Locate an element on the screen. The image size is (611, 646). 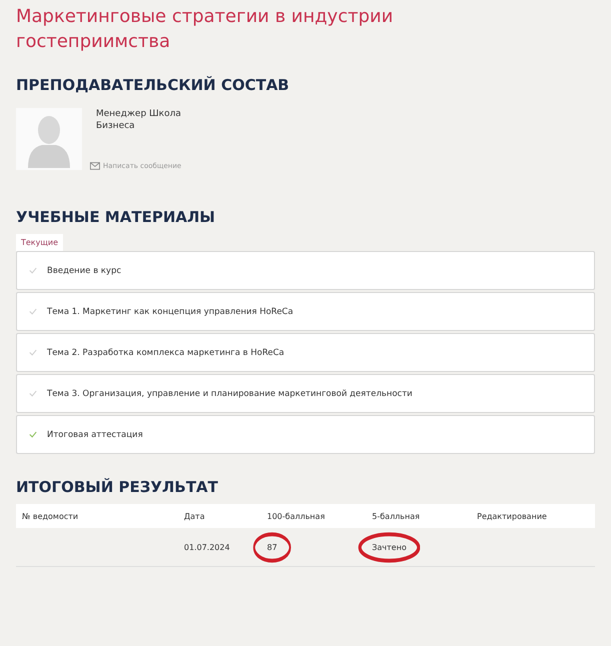
table-cell: Зачтено is located at coordinates (389, 547).